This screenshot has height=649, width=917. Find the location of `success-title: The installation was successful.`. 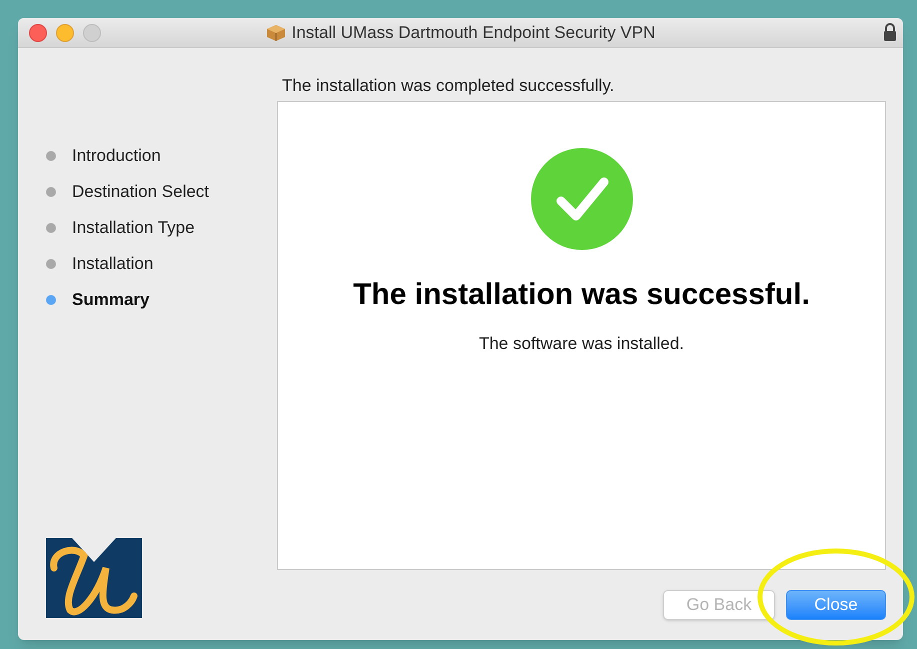

success-title: The installation was successful. is located at coordinates (581, 295).